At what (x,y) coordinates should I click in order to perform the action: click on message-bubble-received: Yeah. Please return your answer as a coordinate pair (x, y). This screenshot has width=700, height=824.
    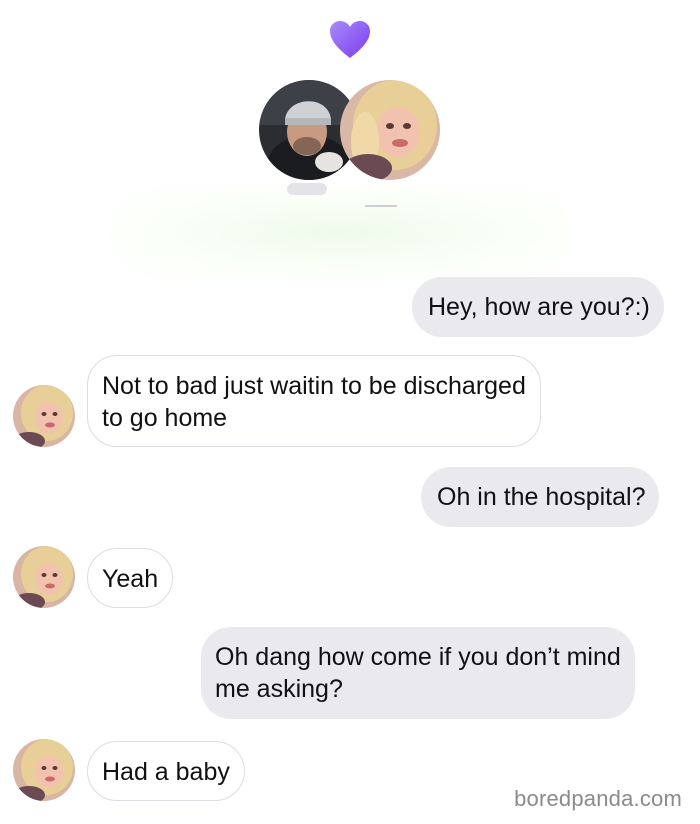
    Looking at the image, I should click on (130, 578).